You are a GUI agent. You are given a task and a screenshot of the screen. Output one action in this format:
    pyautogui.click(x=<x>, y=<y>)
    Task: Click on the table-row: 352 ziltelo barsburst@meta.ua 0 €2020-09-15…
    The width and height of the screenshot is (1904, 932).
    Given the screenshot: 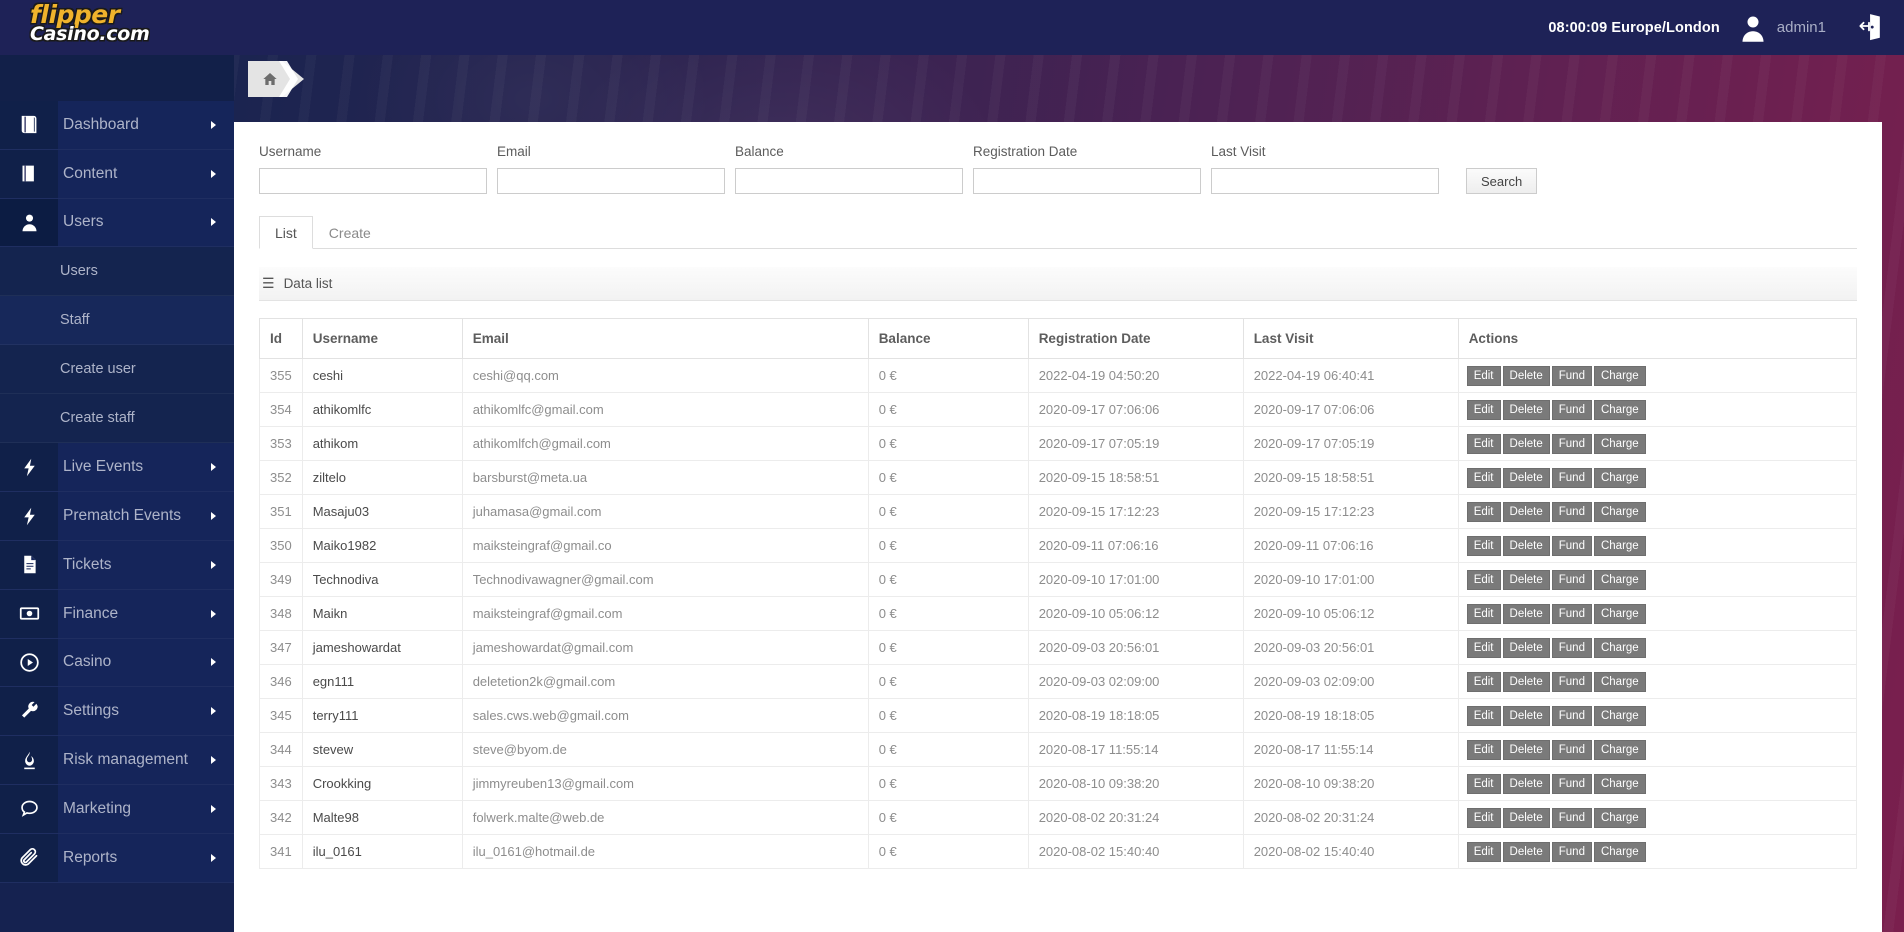 What is the action you would take?
    pyautogui.click(x=1058, y=477)
    